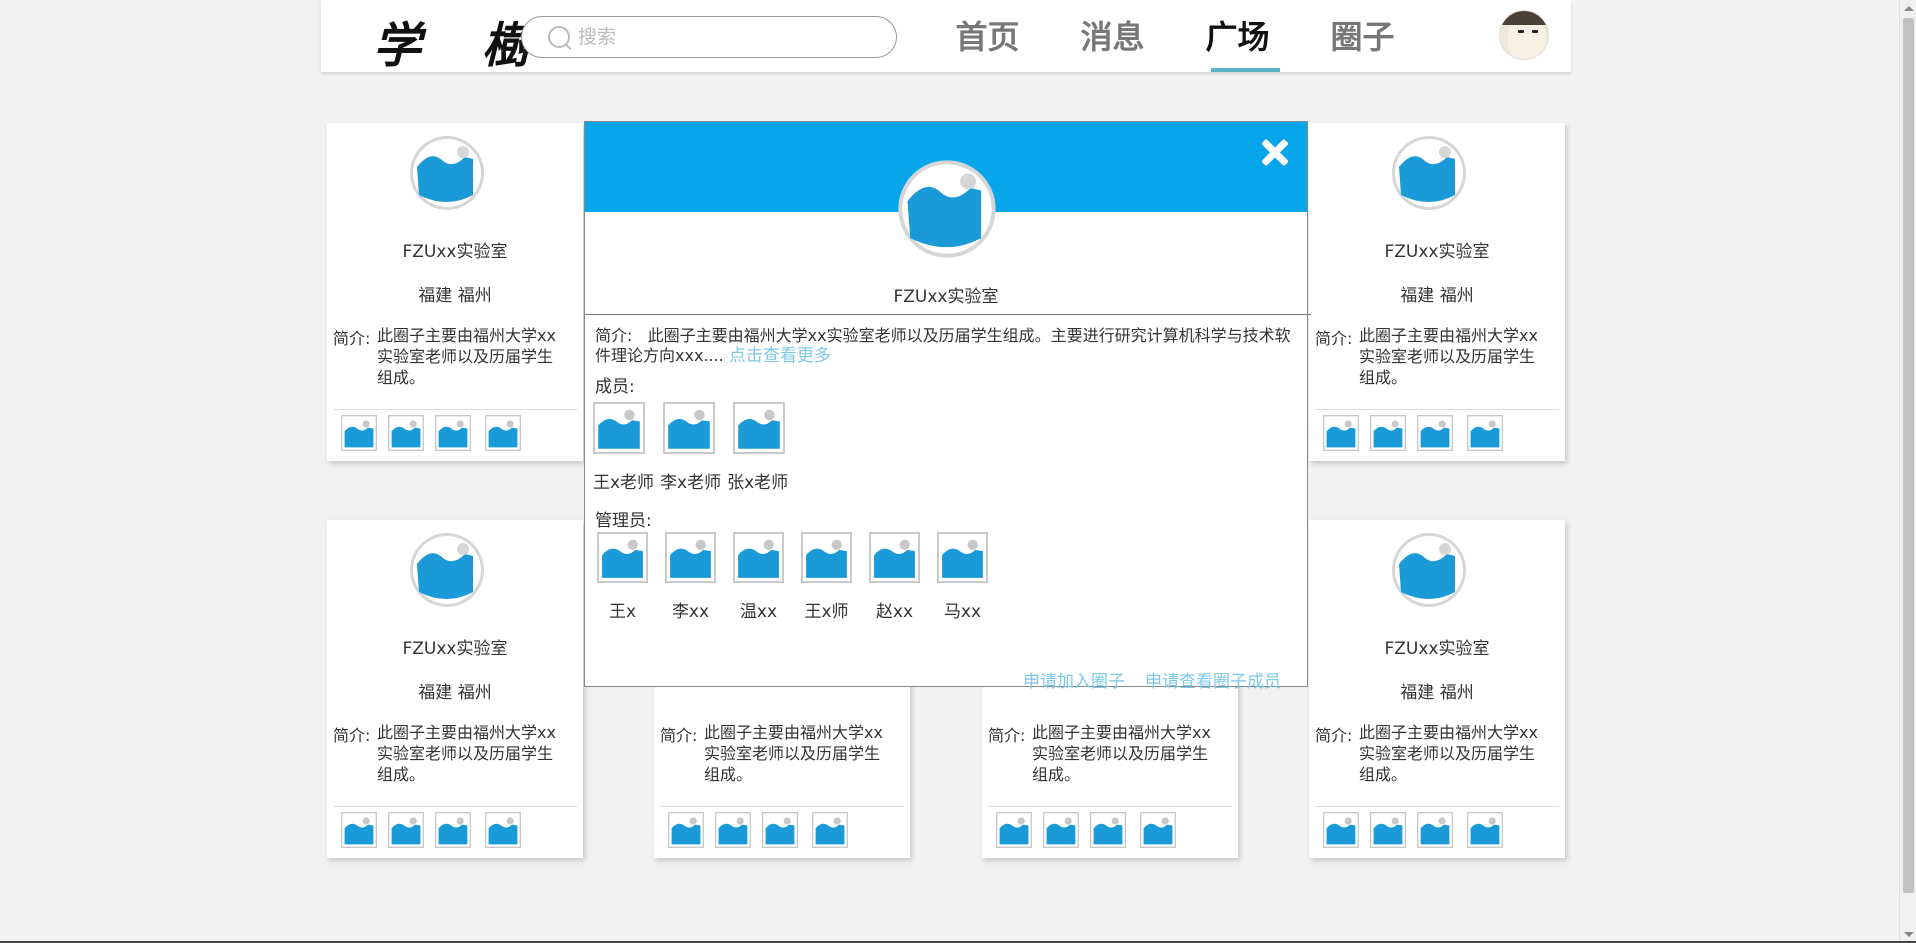  I want to click on admin-avatars, so click(792, 557).